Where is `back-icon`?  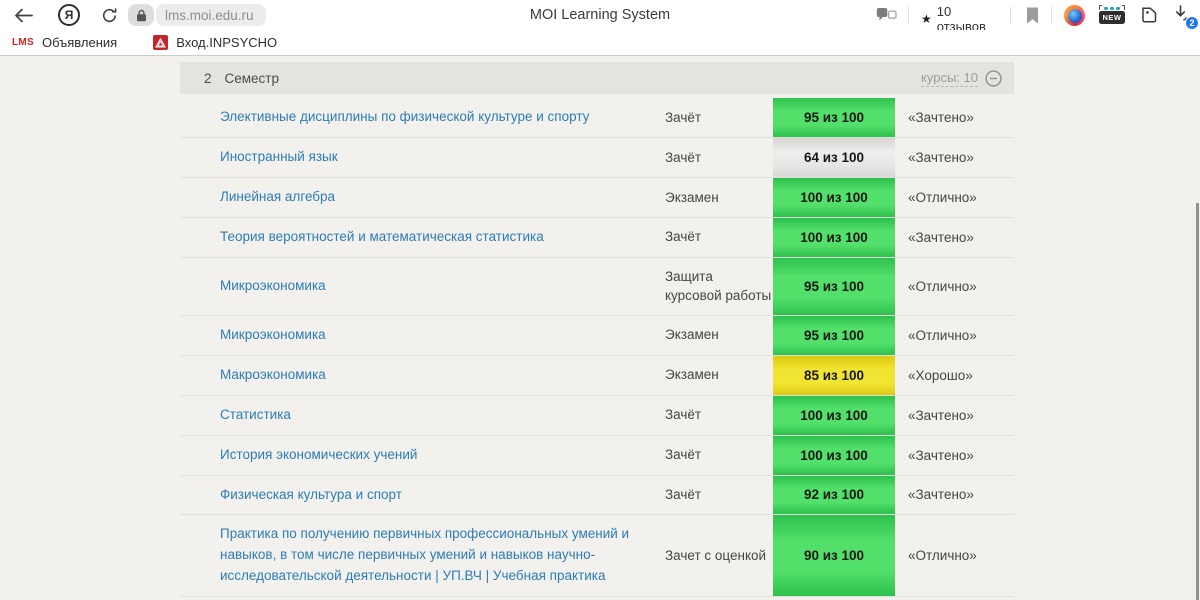
back-icon is located at coordinates (23, 15).